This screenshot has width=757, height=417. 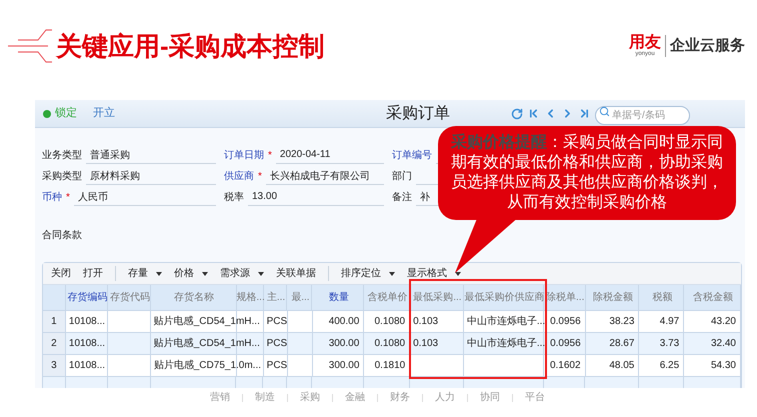 I want to click on toolbar-button: 关联单据, so click(x=296, y=273).